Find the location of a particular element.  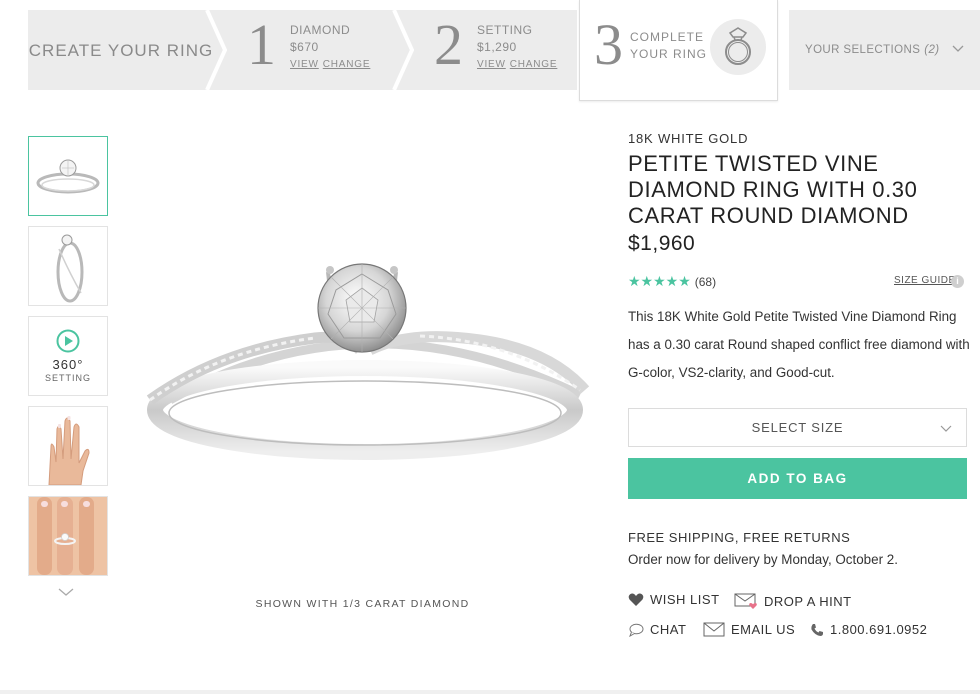

thumbnails-scroll-down-icon is located at coordinates (66, 593).